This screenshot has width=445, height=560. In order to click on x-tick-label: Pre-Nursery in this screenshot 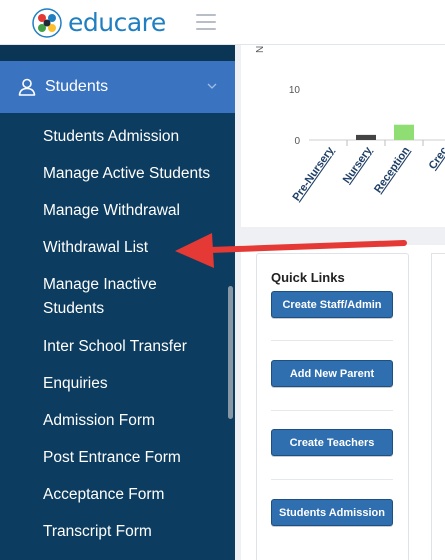, I will do `click(314, 173)`.